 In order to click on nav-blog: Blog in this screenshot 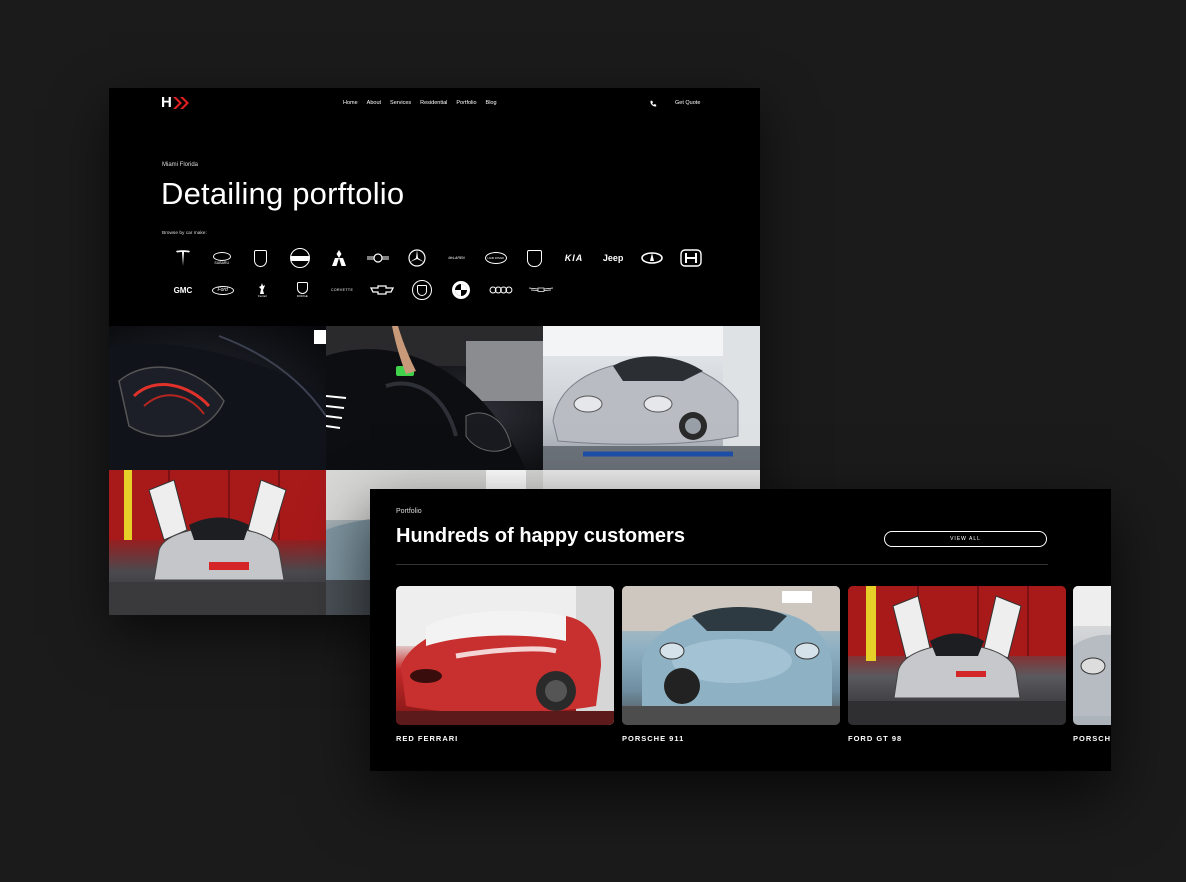, I will do `click(491, 103)`.